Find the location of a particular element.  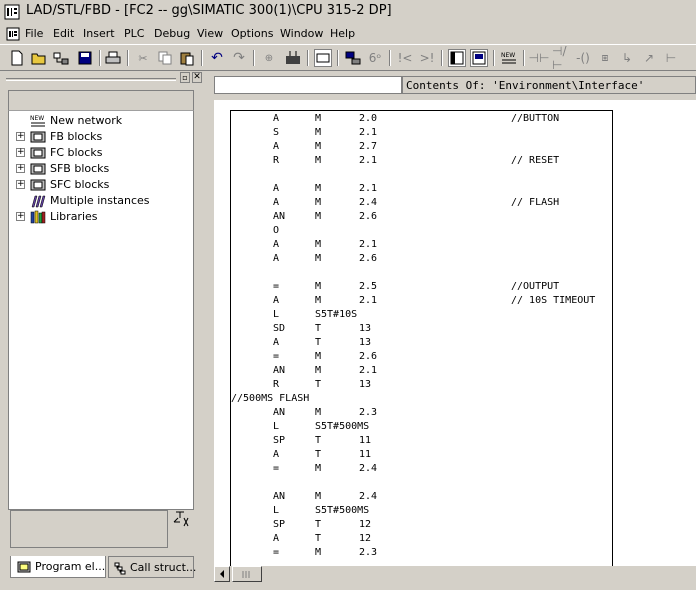

code-line: S M 2.1 is located at coordinates (421, 134).